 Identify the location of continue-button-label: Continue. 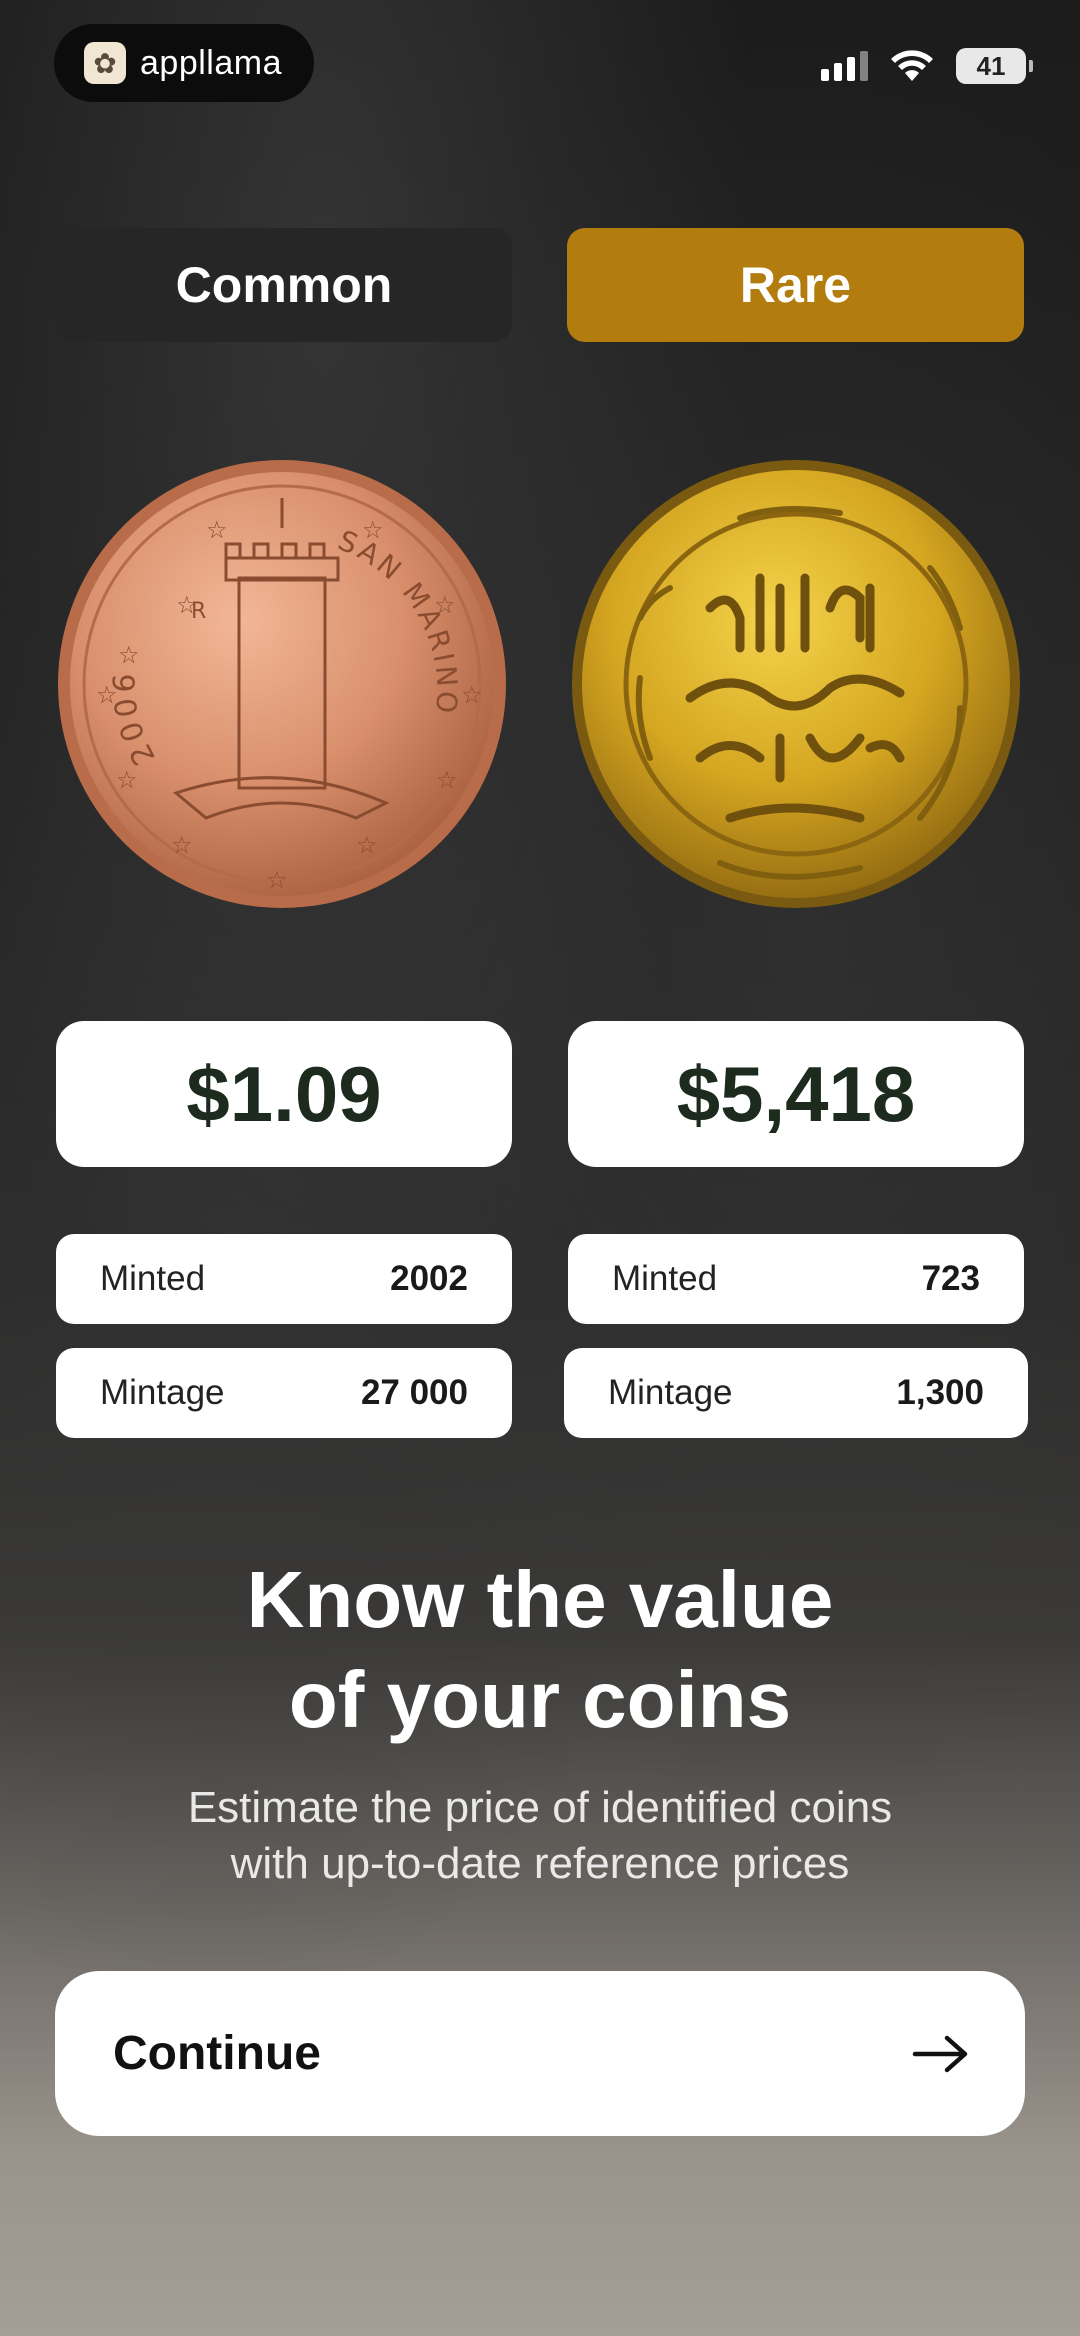
(217, 2053).